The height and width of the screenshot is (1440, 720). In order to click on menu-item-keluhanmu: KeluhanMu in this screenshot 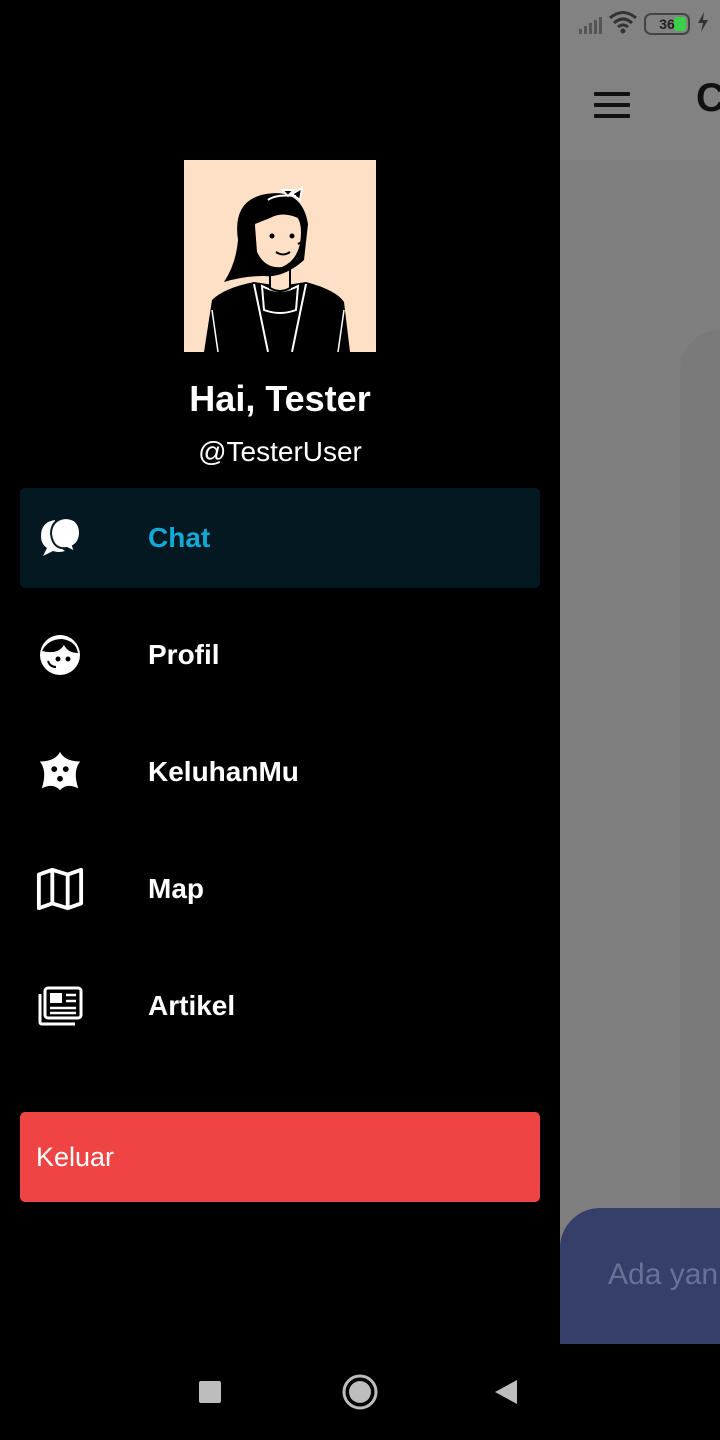, I will do `click(280, 772)`.